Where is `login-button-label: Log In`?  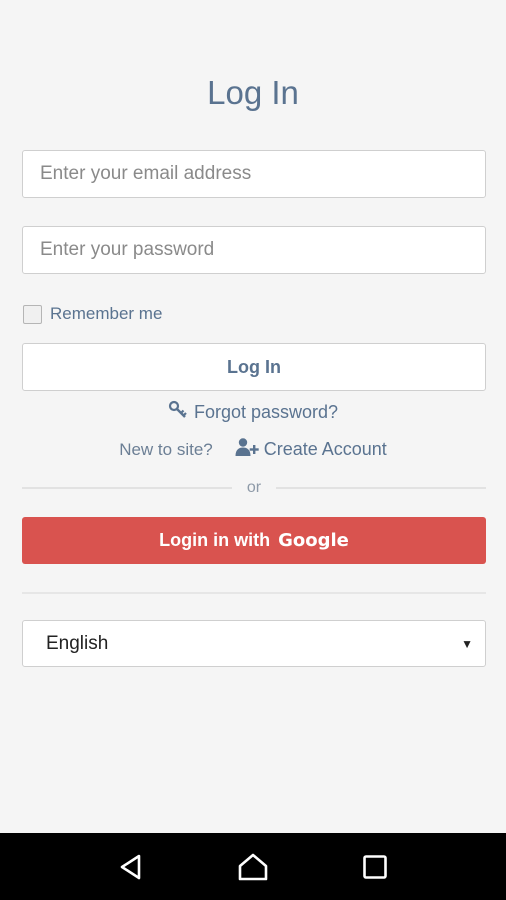 login-button-label: Log In is located at coordinates (254, 366).